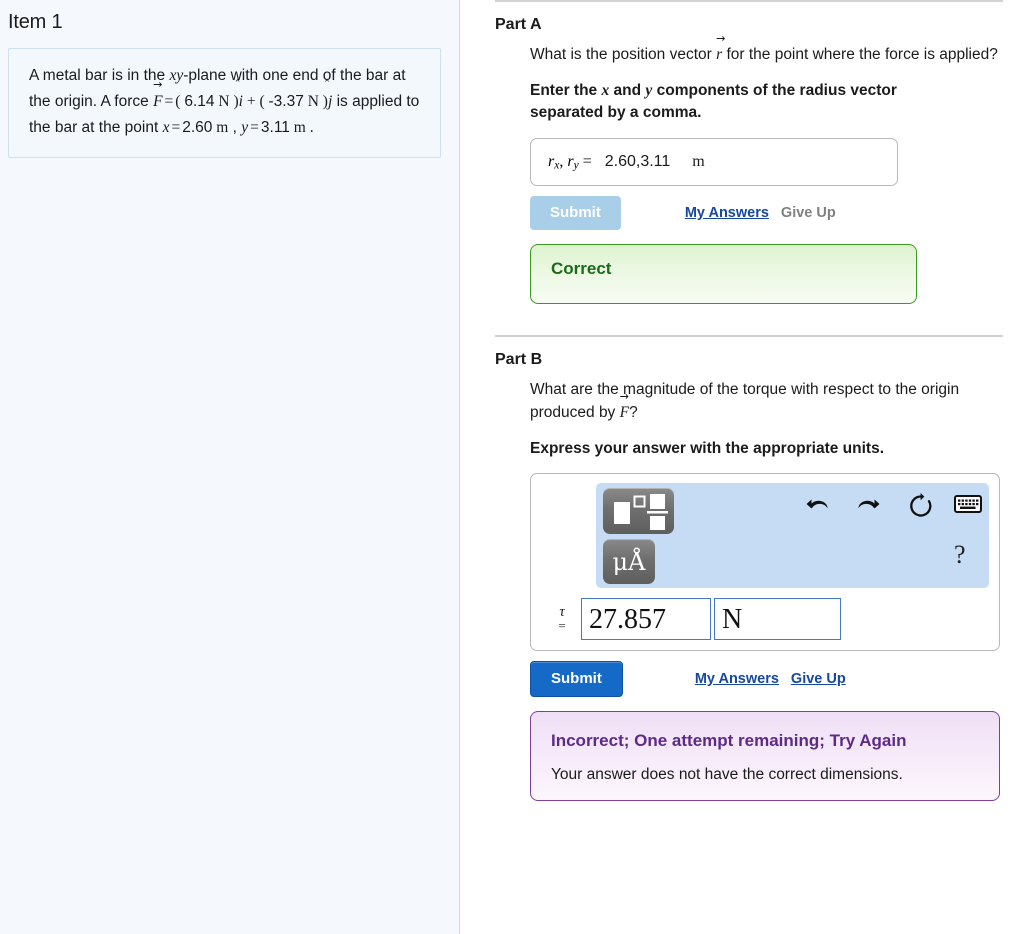 The height and width of the screenshot is (934, 1024). What do you see at coordinates (254, 127) in the screenshot?
I see `equals-sign-3: =` at bounding box center [254, 127].